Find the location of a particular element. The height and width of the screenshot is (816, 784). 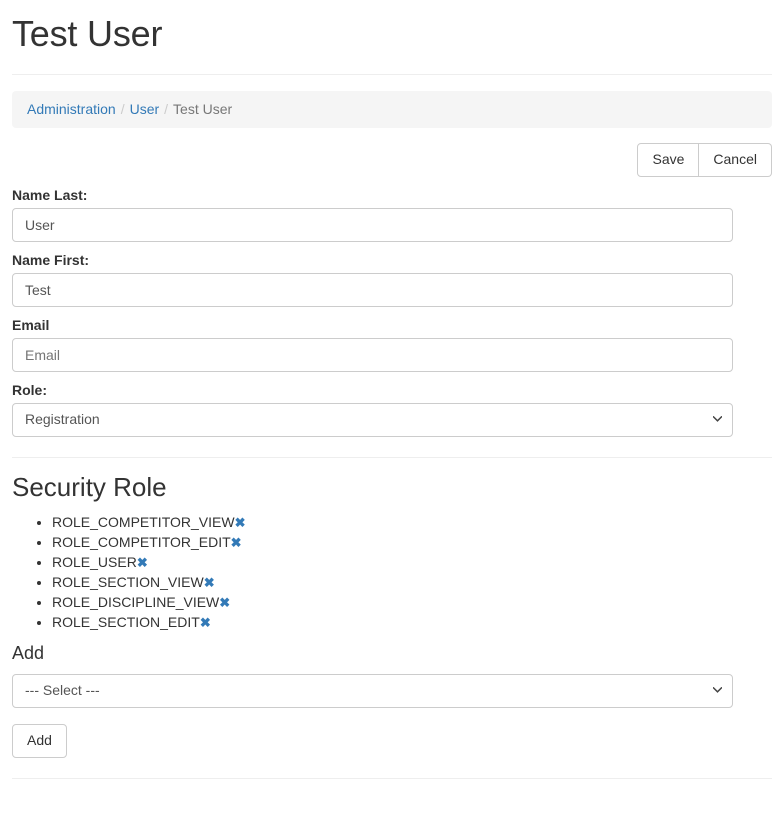

save-cancel-button-group: Save Cancel is located at coordinates (704, 160).